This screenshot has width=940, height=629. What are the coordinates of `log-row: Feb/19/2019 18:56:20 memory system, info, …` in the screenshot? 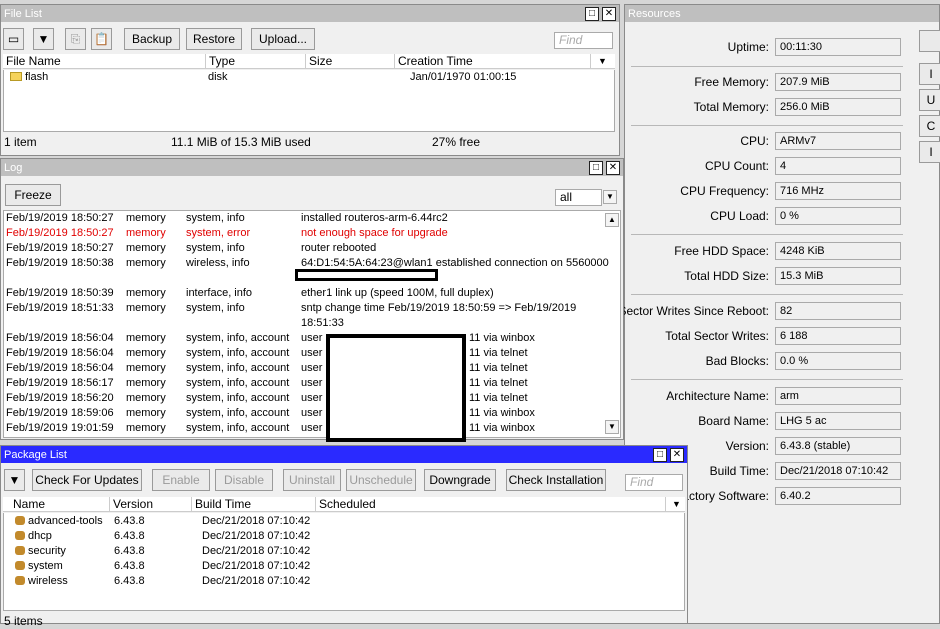 It's located at (303, 398).